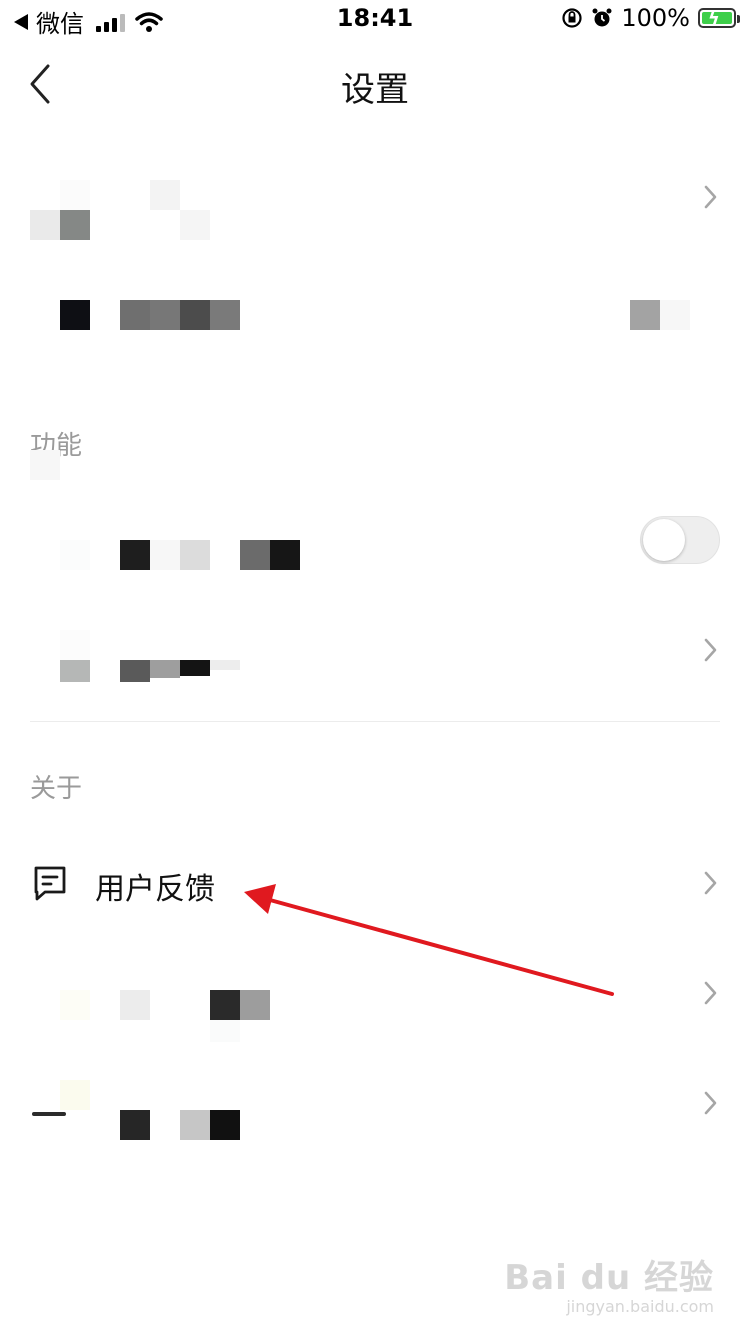 The image size is (750, 1334). Describe the element at coordinates (155, 889) in the screenshot. I see `feedback-label: 用户反馈` at that location.